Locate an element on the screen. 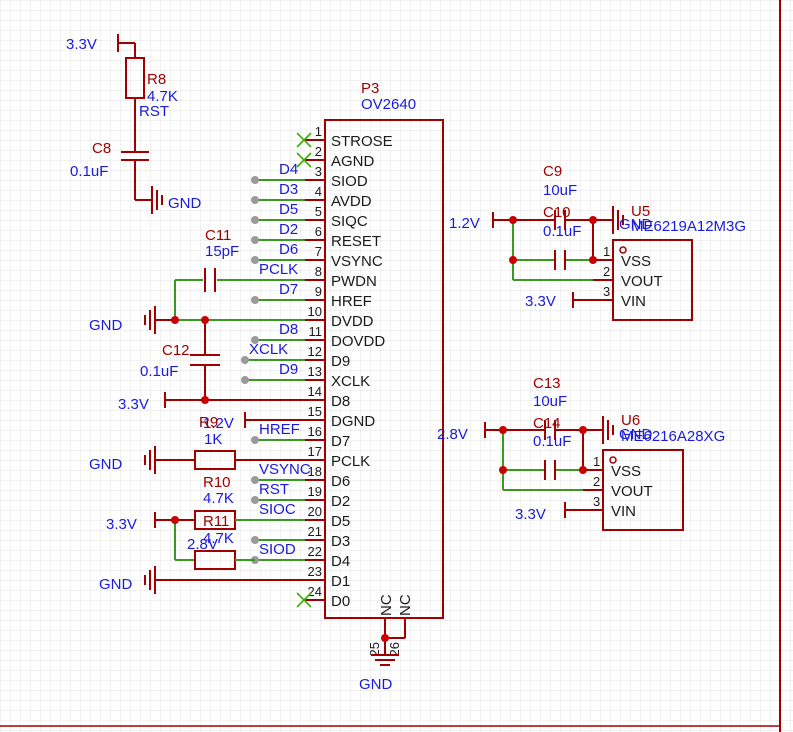  p3-pin-number: 8 is located at coordinates (318, 271).